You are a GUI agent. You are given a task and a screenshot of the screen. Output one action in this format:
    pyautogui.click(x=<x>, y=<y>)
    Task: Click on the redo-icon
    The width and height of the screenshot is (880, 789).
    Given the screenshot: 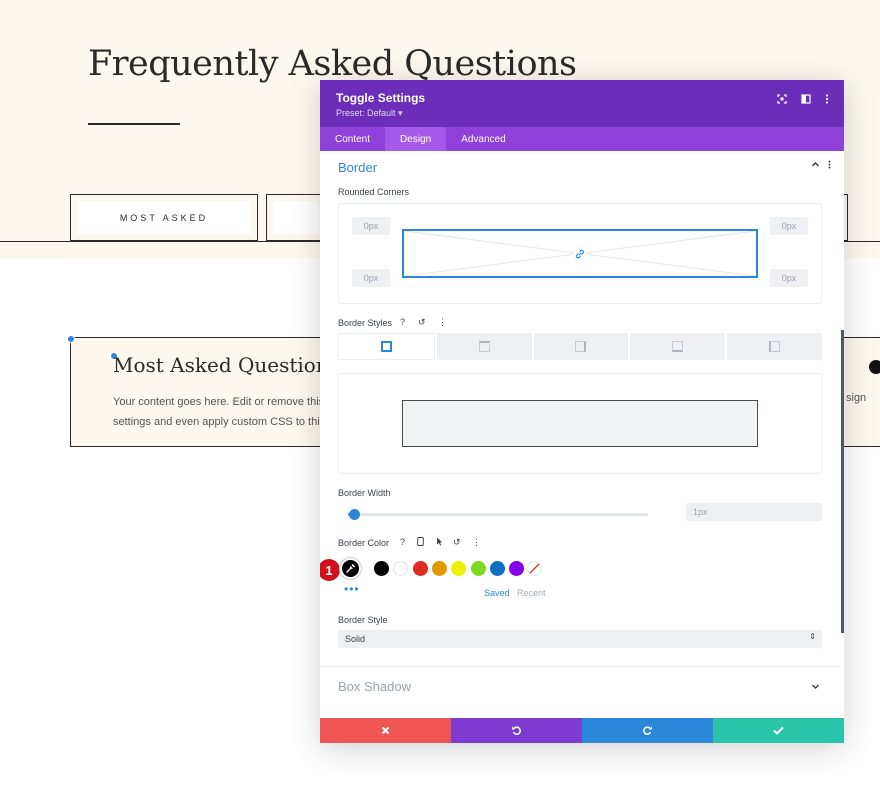 What is the action you would take?
    pyautogui.click(x=647, y=730)
    